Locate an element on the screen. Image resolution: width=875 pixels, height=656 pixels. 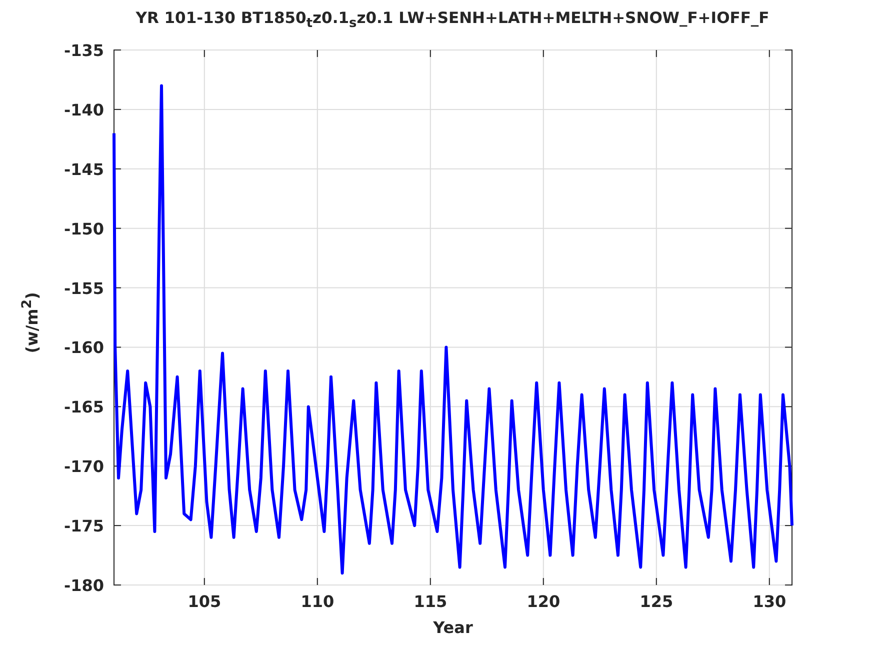
y-tick-label: -170 is located at coordinates (84, 466).